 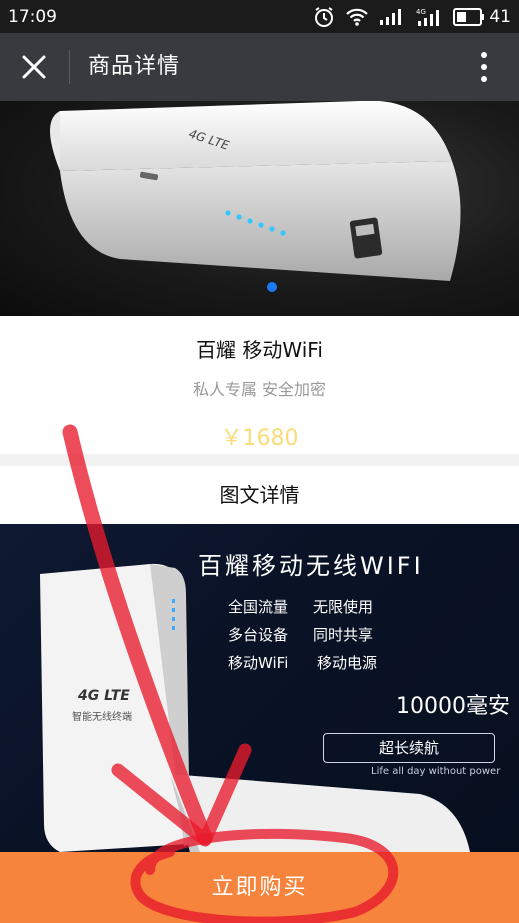 What do you see at coordinates (357, 17) in the screenshot?
I see `wifi-icon` at bounding box center [357, 17].